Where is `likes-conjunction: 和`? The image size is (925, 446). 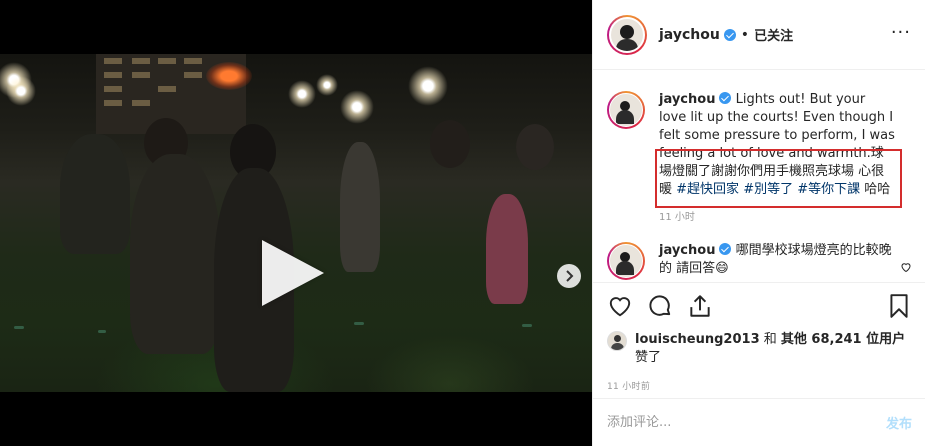 likes-conjunction: 和 is located at coordinates (770, 339).